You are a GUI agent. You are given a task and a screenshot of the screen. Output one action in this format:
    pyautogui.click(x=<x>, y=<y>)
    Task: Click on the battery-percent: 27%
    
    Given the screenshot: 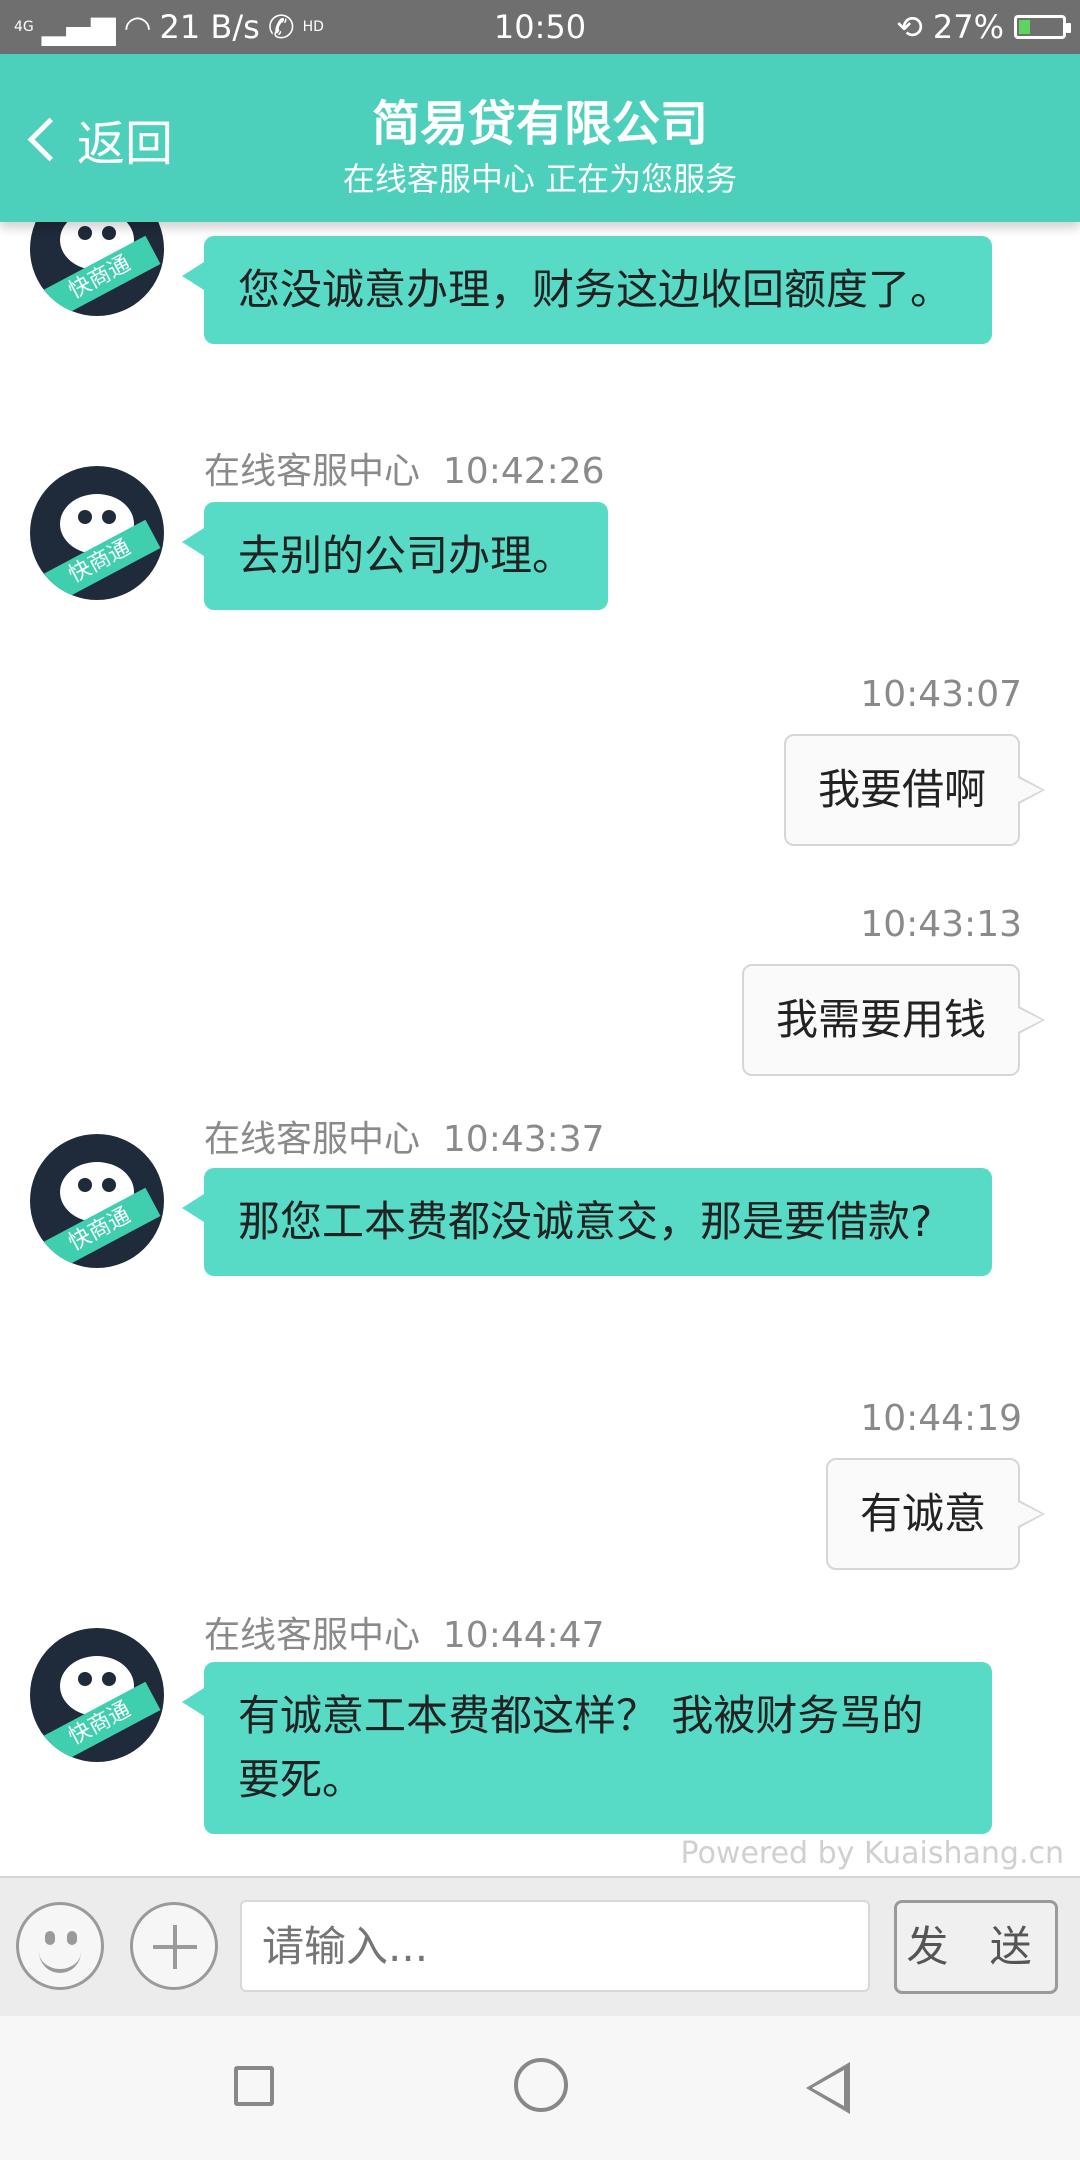 What is the action you would take?
    pyautogui.click(x=968, y=27)
    